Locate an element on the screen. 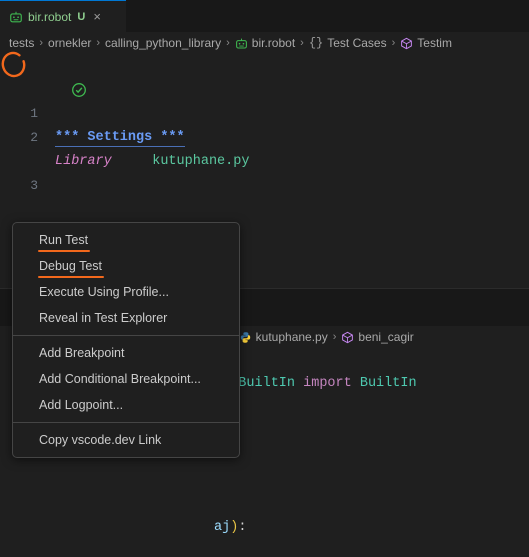 The height and width of the screenshot is (557, 529). menu-item-debug-test: Debug Test is located at coordinates (126, 266).